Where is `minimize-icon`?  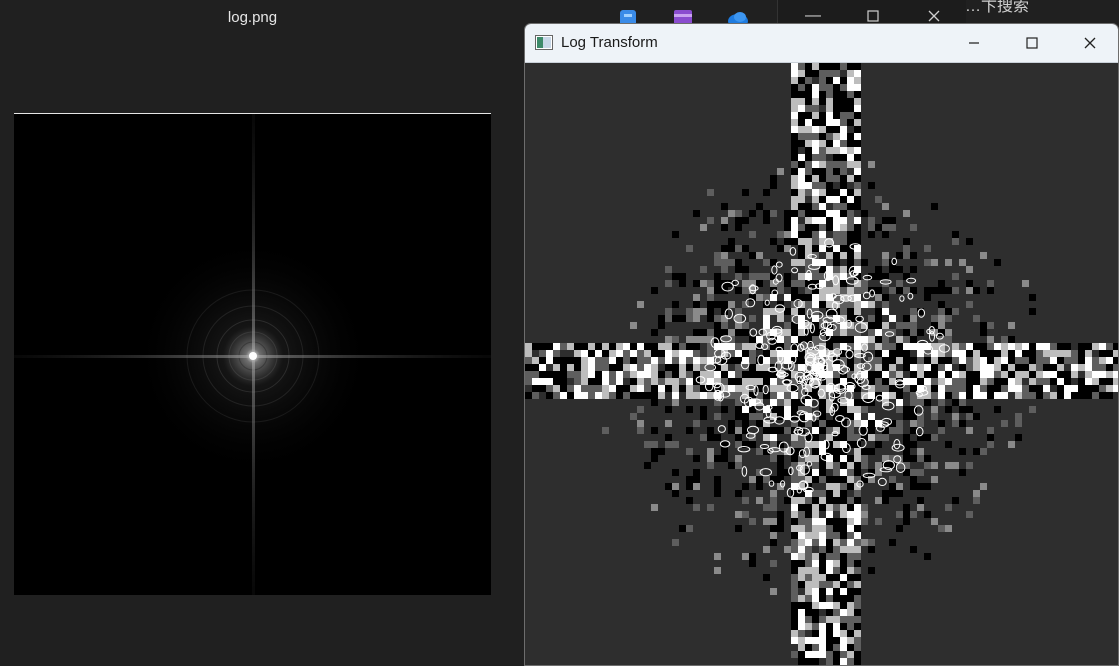 minimize-icon is located at coordinates (974, 43).